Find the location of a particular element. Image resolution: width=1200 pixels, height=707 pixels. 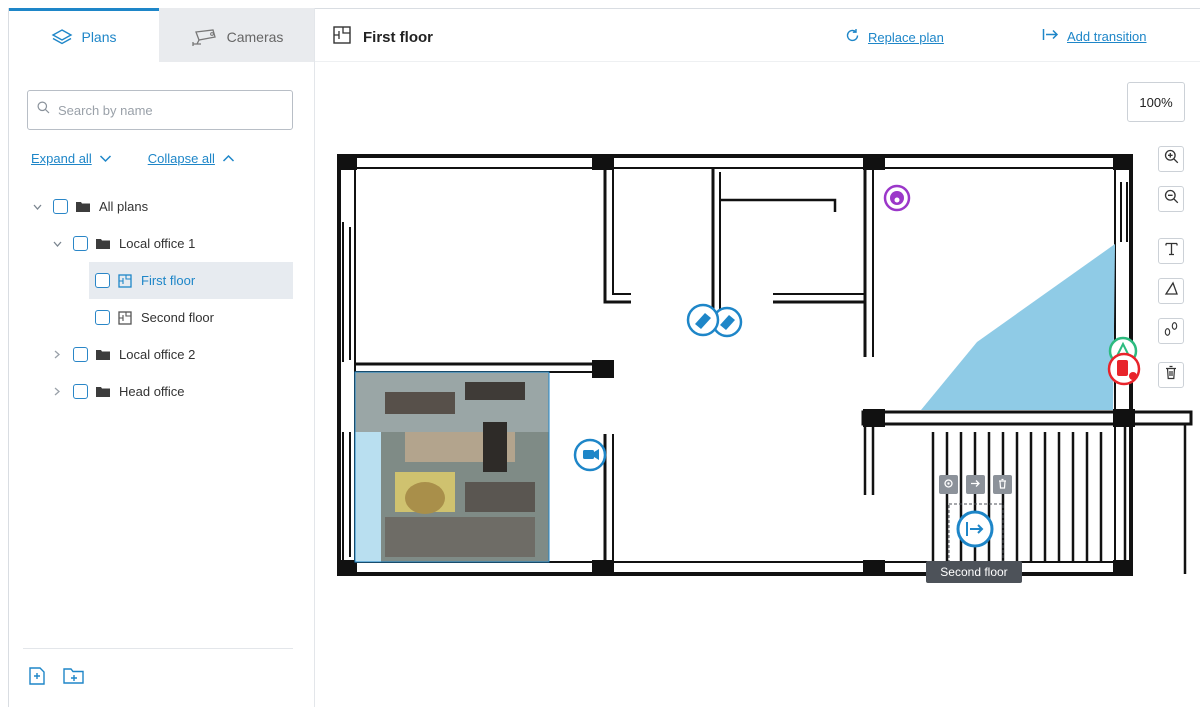

camera-marker-fisheye is located at coordinates (897, 198).